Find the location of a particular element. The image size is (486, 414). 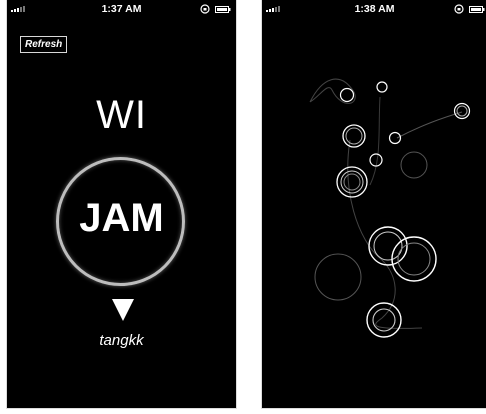

battery-icon is located at coordinates (223, 9).